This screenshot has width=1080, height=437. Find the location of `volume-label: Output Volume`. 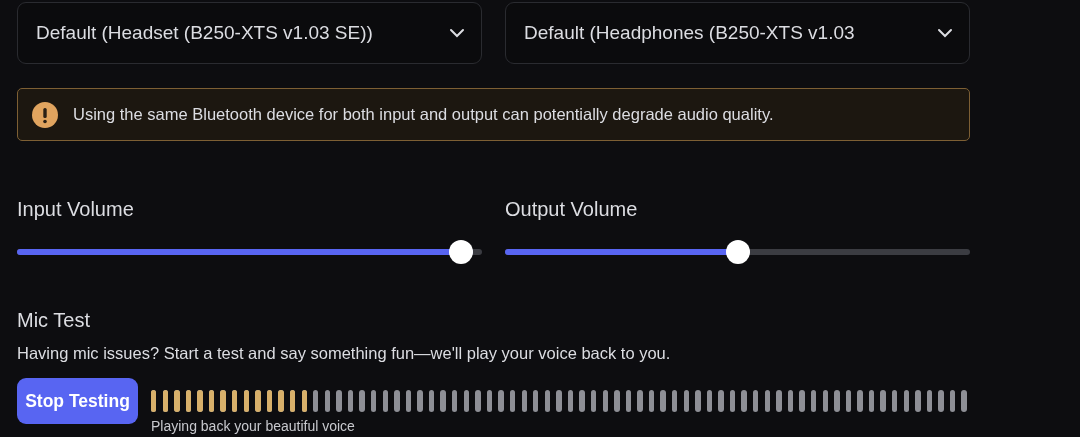

volume-label: Output Volume is located at coordinates (572, 209).